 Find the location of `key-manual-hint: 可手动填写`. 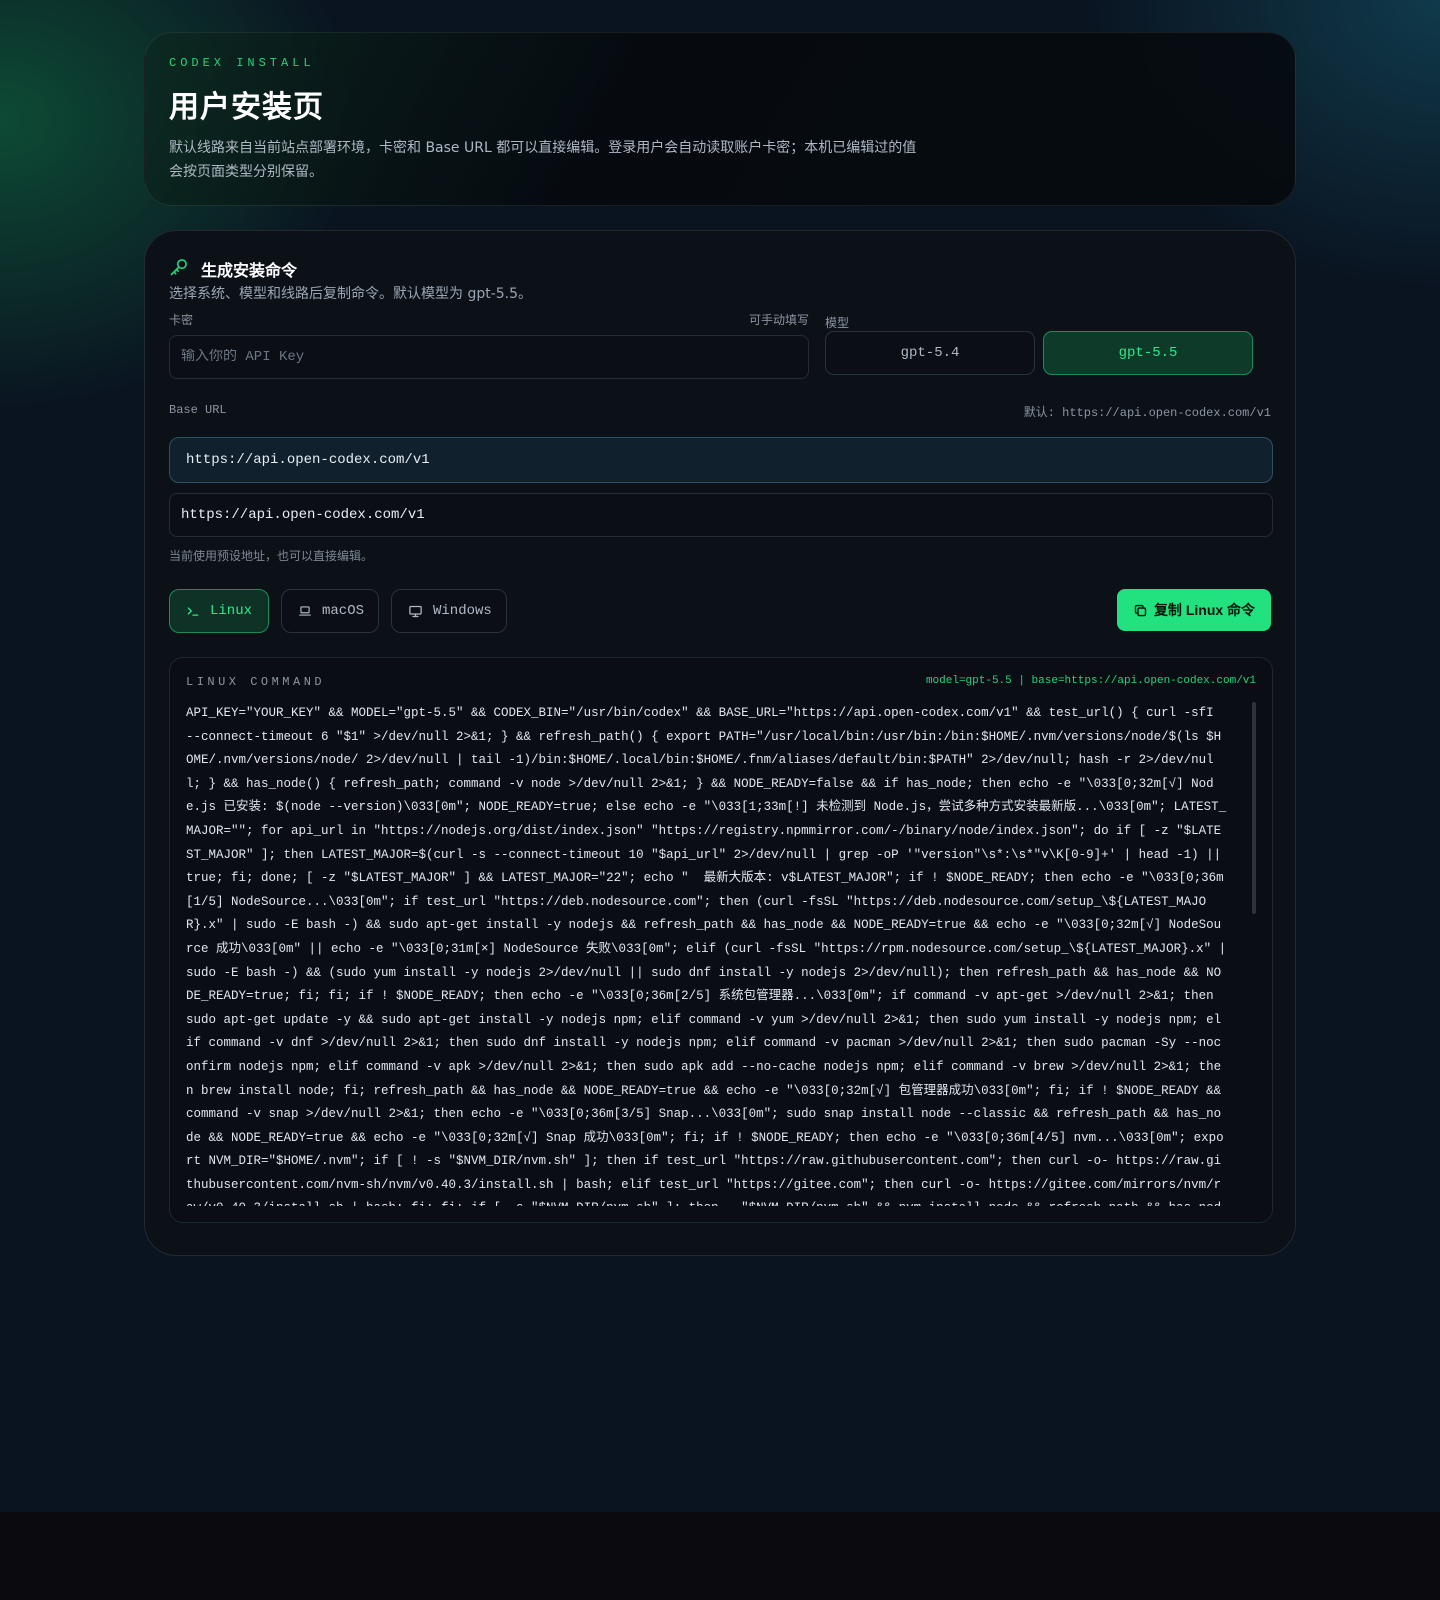

key-manual-hint: 可手动填写 is located at coordinates (779, 320).